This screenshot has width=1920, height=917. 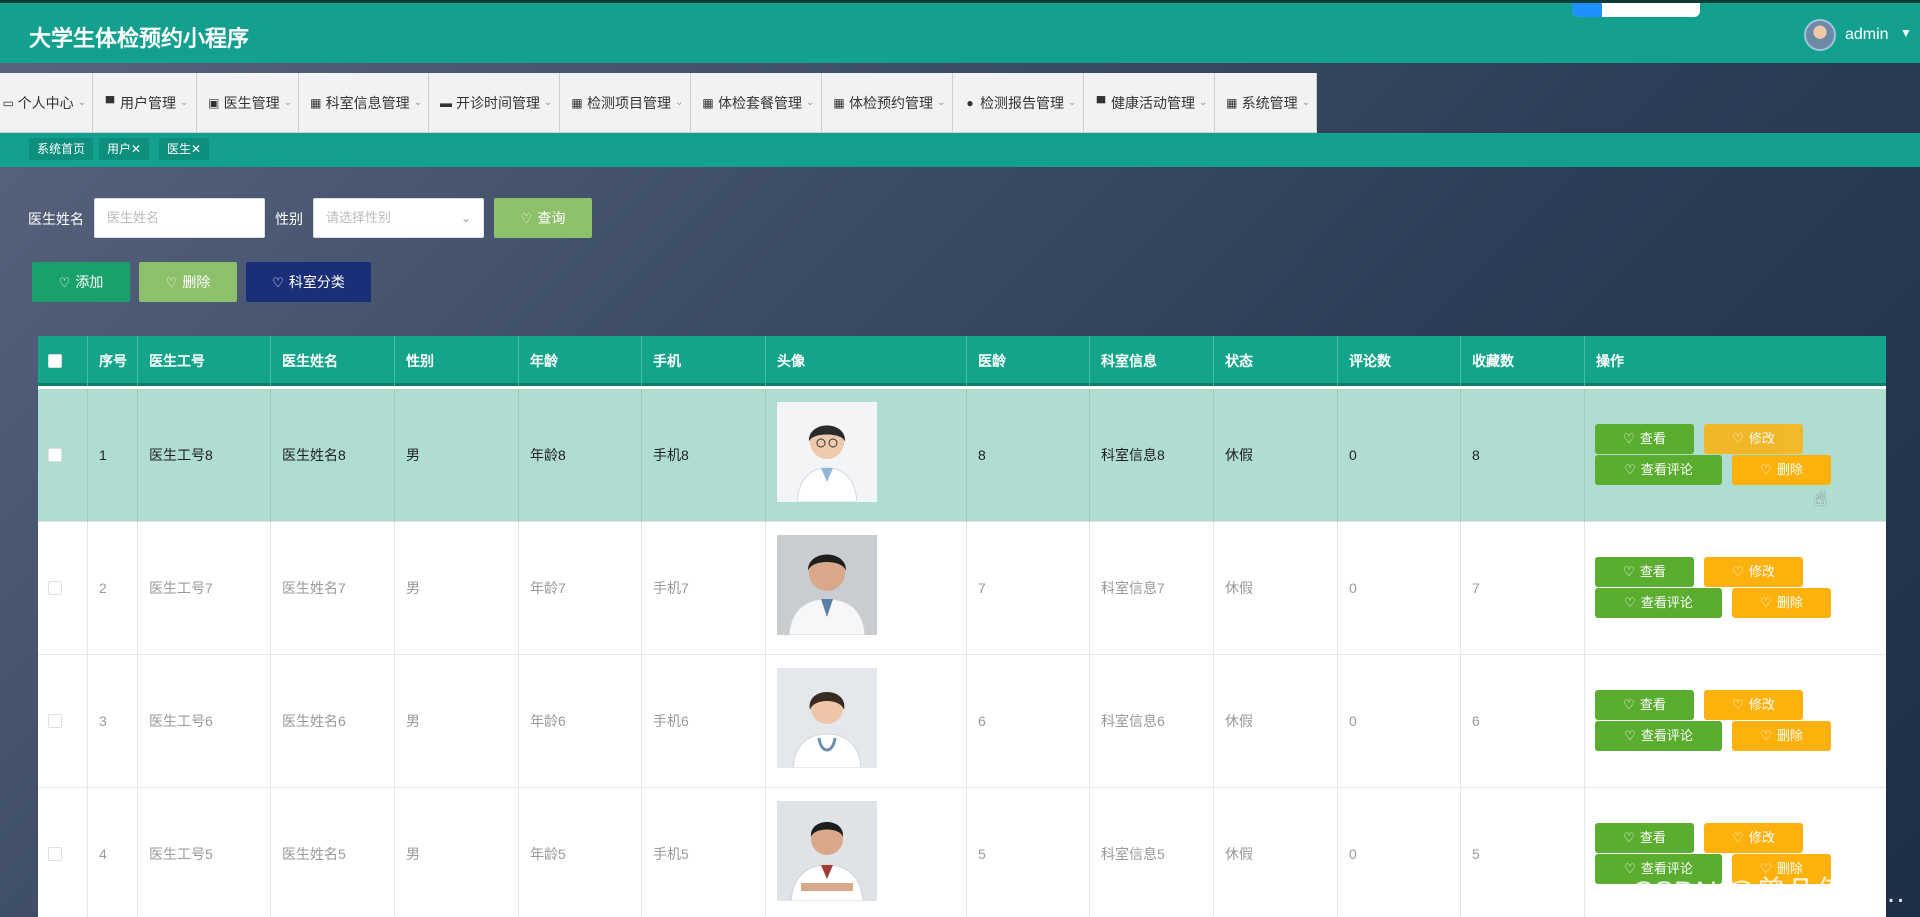 What do you see at coordinates (580, 588) in the screenshot?
I see `cell-age: 年龄7` at bounding box center [580, 588].